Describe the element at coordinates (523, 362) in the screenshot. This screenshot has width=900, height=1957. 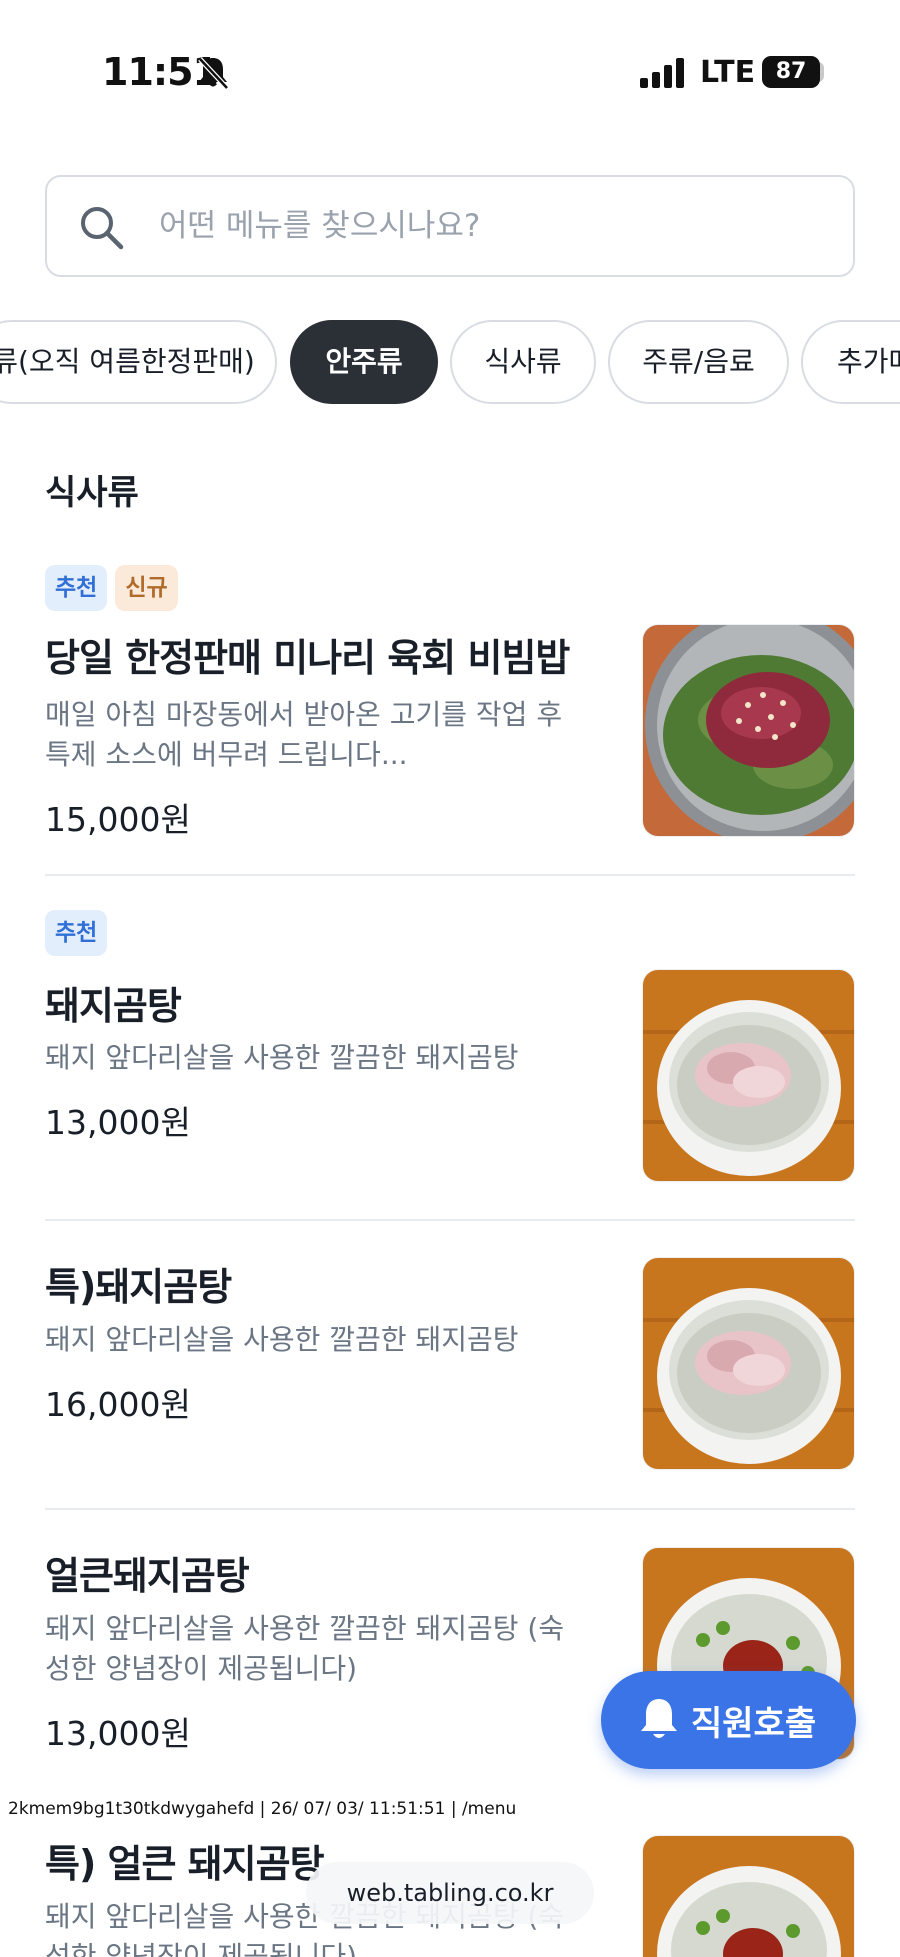
I see `tab-meals: 식사류` at that location.